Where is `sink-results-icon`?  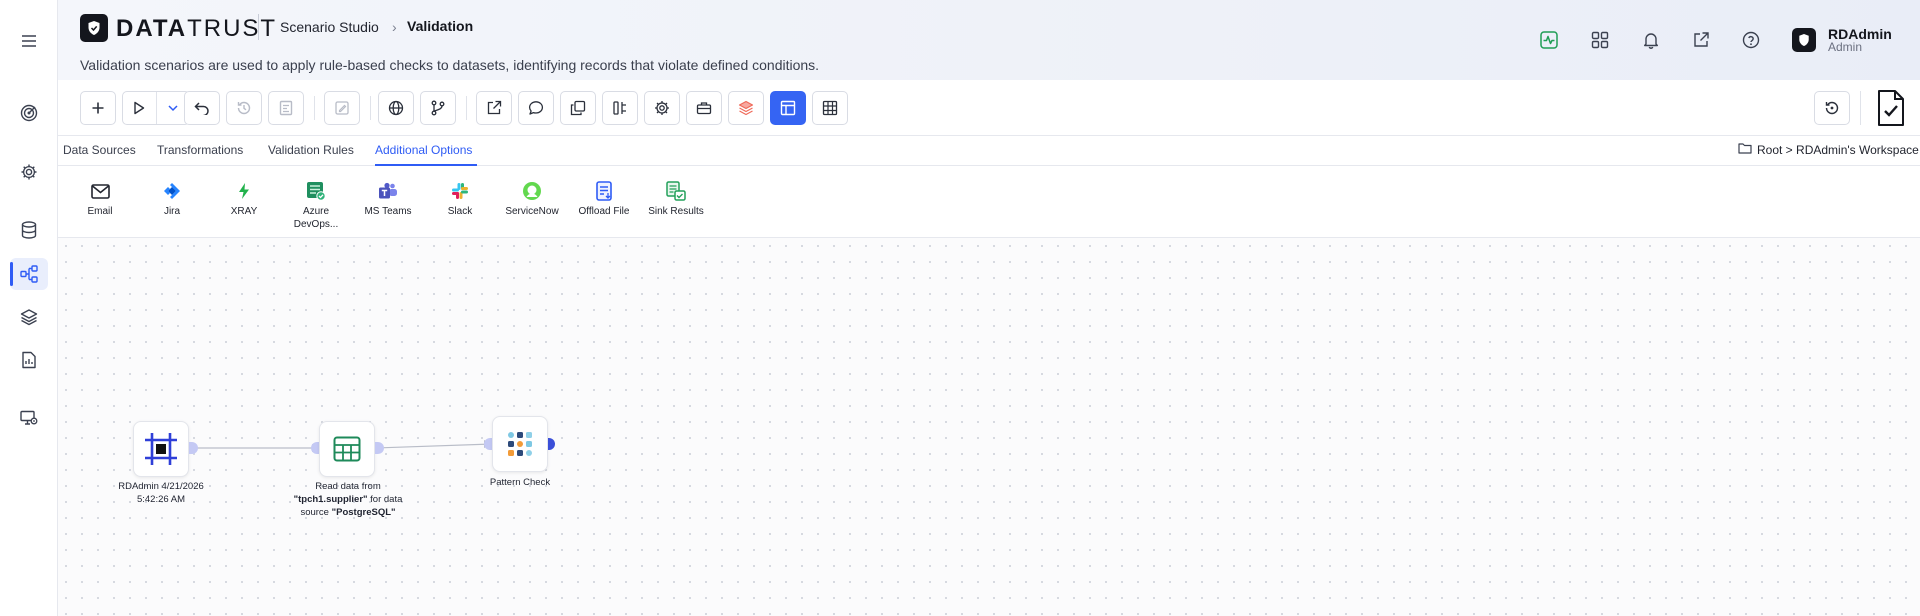
sink-results-icon is located at coordinates (676, 191).